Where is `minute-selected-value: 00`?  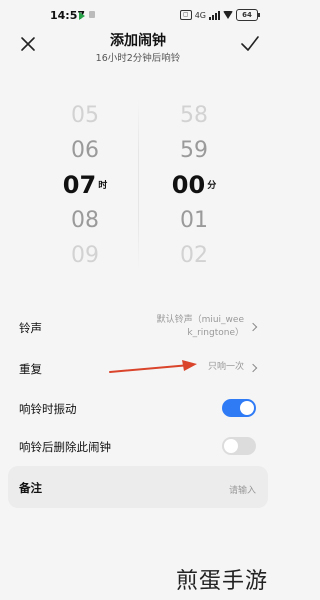 minute-selected-value: 00 is located at coordinates (188, 185).